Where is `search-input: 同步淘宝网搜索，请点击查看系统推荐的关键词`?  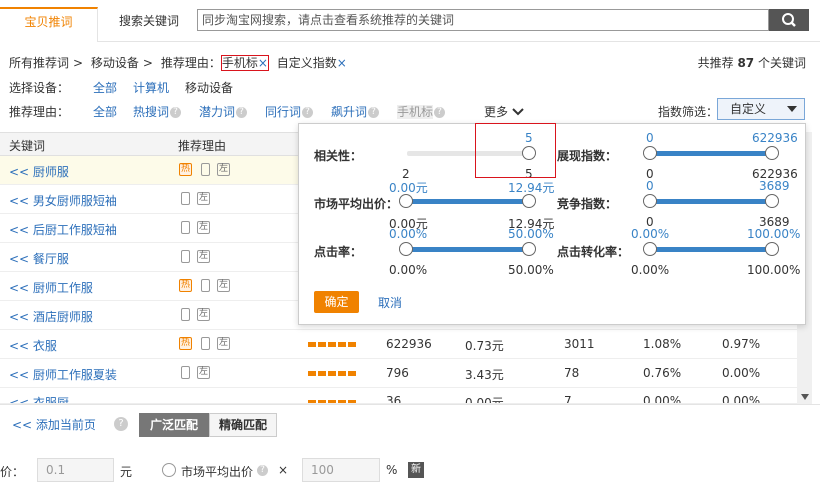 search-input: 同步淘宝网搜索，请点击查看系统推荐的关键词 is located at coordinates (483, 20).